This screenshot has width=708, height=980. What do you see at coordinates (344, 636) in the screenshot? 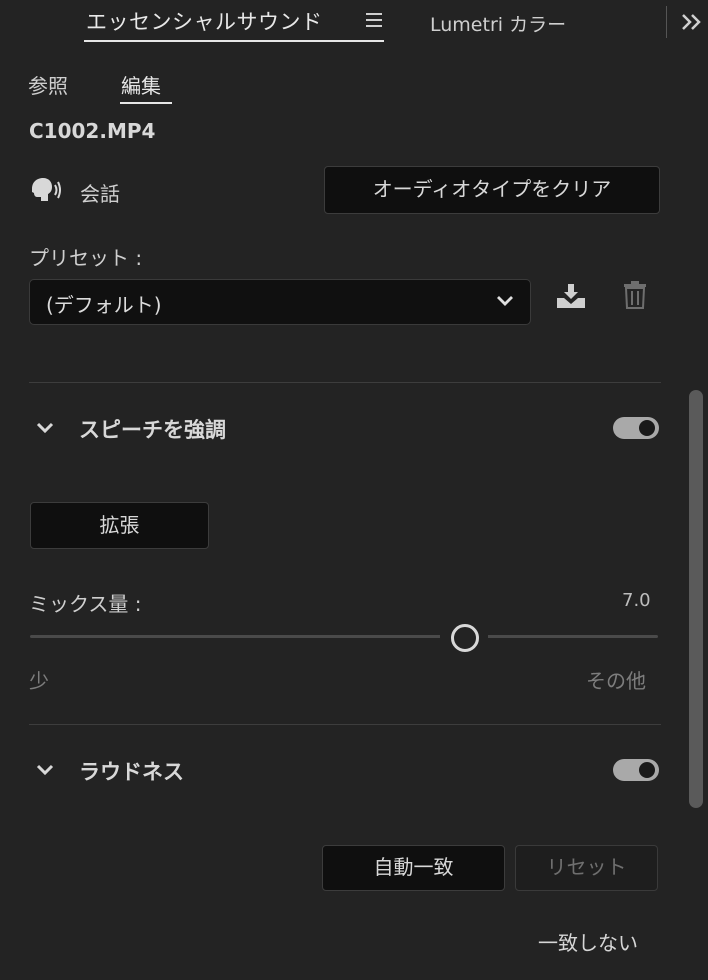
I see `mix-slider-track` at bounding box center [344, 636].